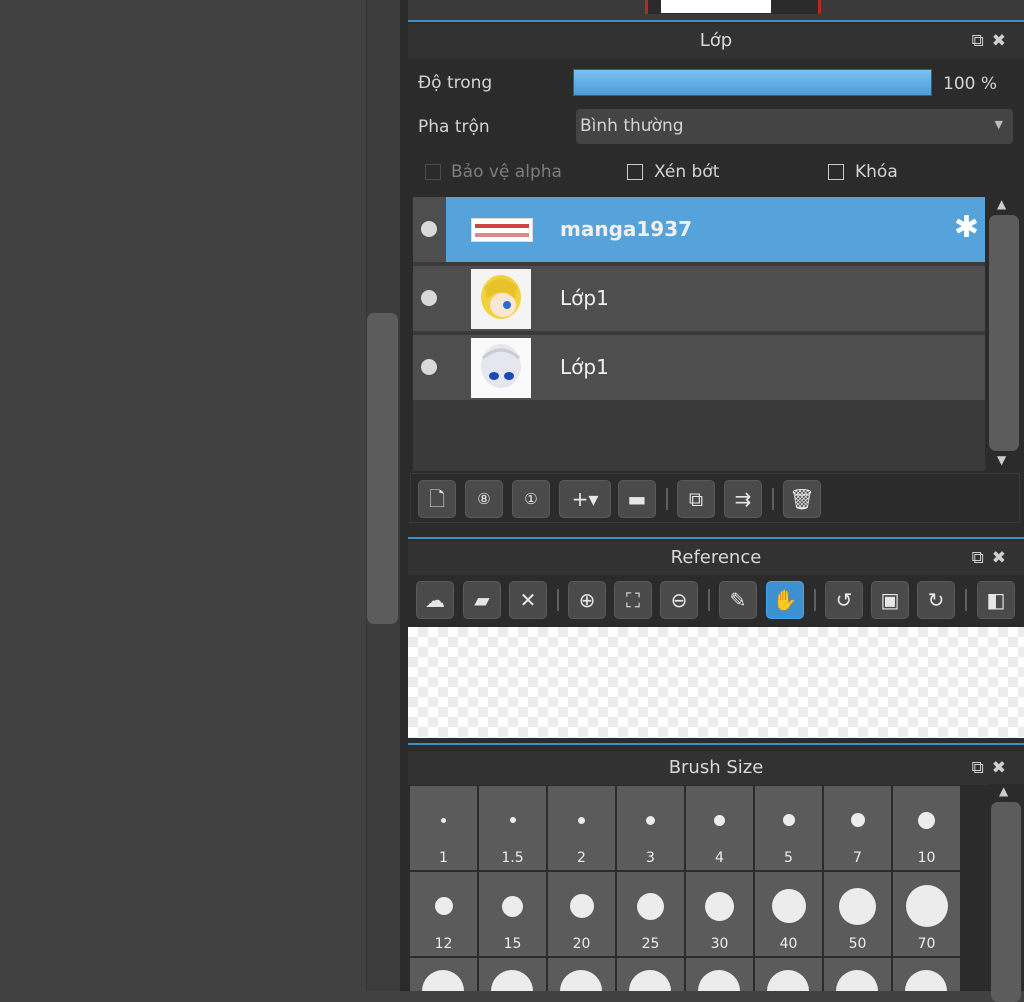 This screenshot has height=1002, width=1024. I want to click on merge-layer-icon: ⇉, so click(743, 499).